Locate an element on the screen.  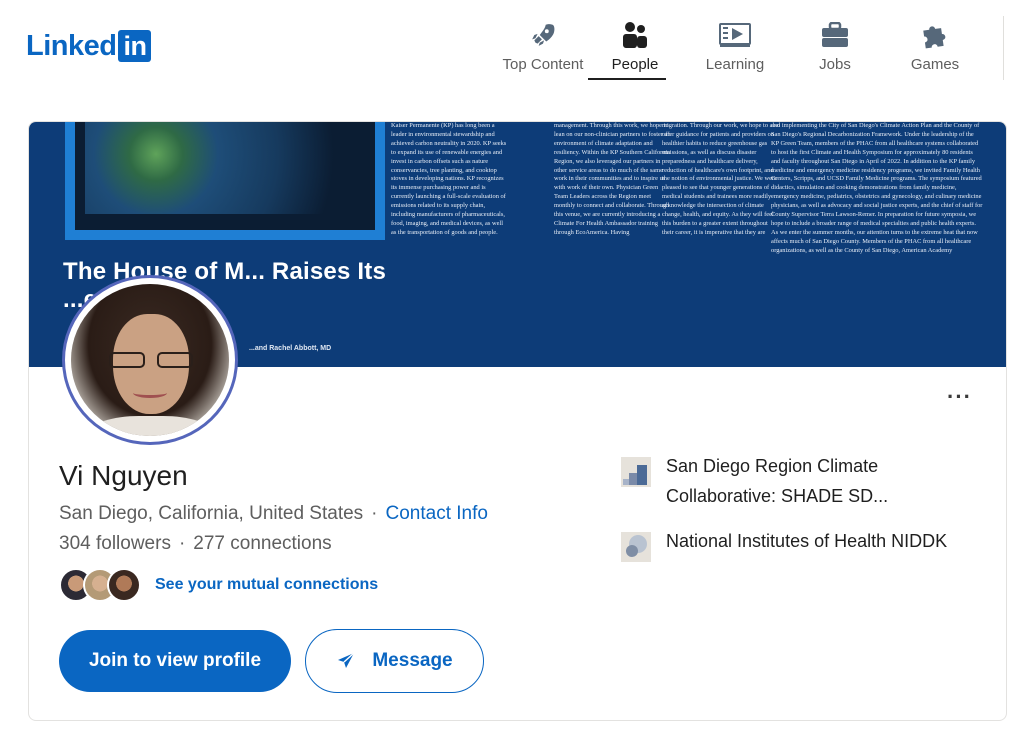
nav-learning: Learning is located at coordinates (735, 49).